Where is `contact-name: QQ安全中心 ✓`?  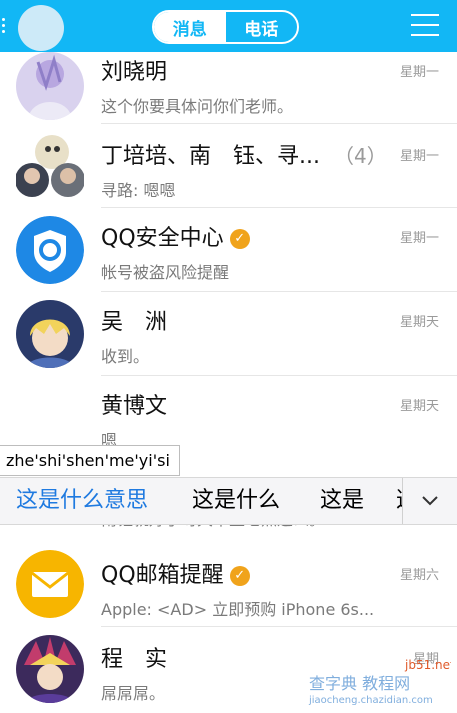
contact-name: QQ安全中心 ✓ is located at coordinates (175, 236).